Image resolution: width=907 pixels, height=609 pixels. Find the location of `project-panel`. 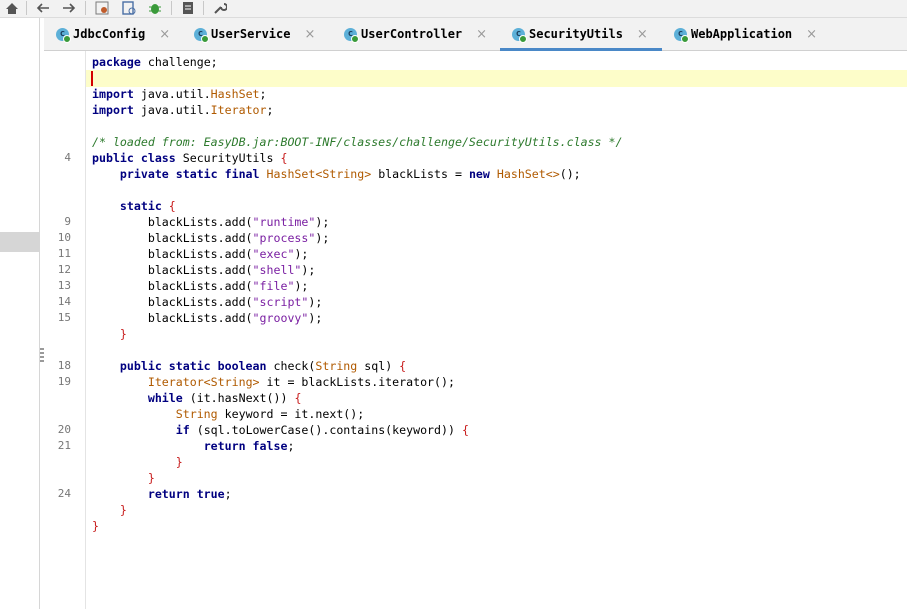

project-panel is located at coordinates (20, 313).